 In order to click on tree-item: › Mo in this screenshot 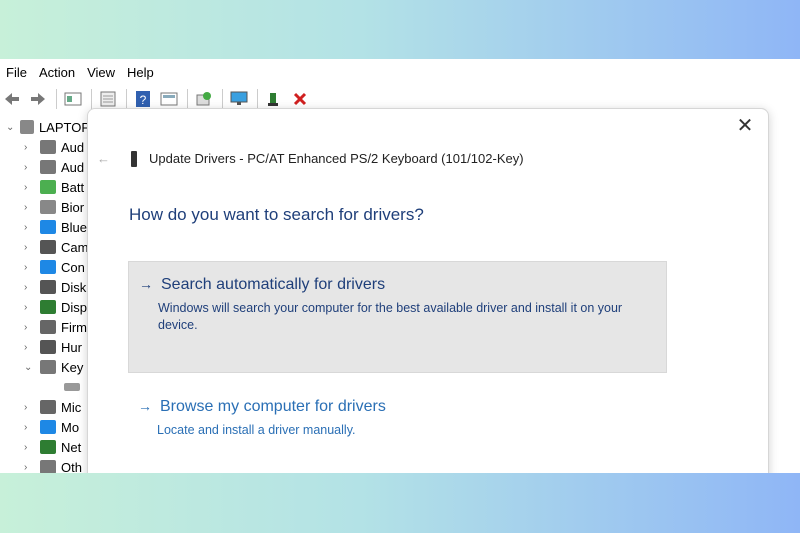, I will do `click(45, 427)`.